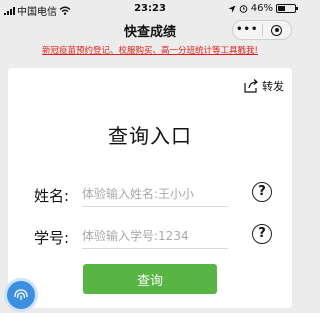  What do you see at coordinates (273, 86) in the screenshot?
I see `share-label: 转发` at bounding box center [273, 86].